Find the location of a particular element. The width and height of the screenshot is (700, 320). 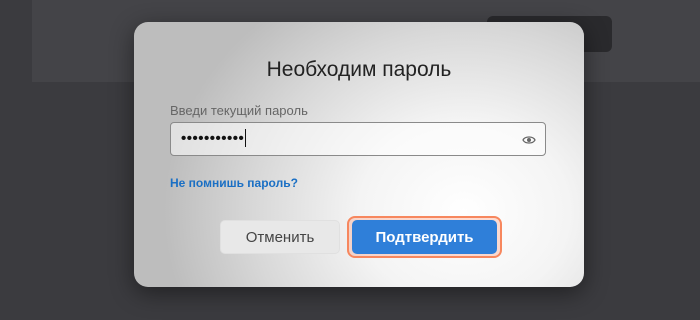

text-caret is located at coordinates (246, 138).